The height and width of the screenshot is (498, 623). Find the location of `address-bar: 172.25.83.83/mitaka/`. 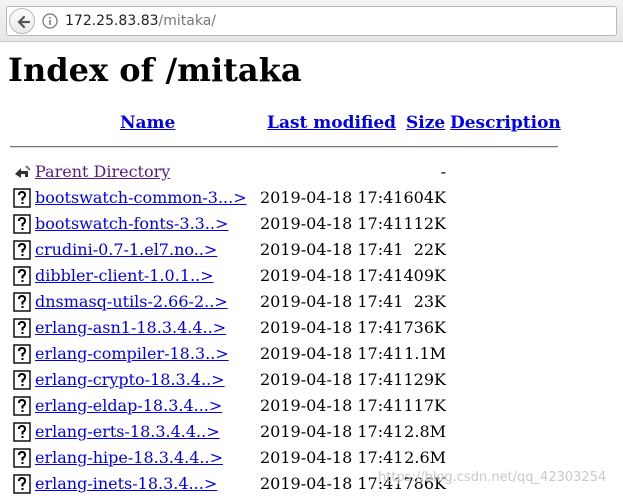

address-bar: 172.25.83.83/mitaka/ is located at coordinates (311, 21).